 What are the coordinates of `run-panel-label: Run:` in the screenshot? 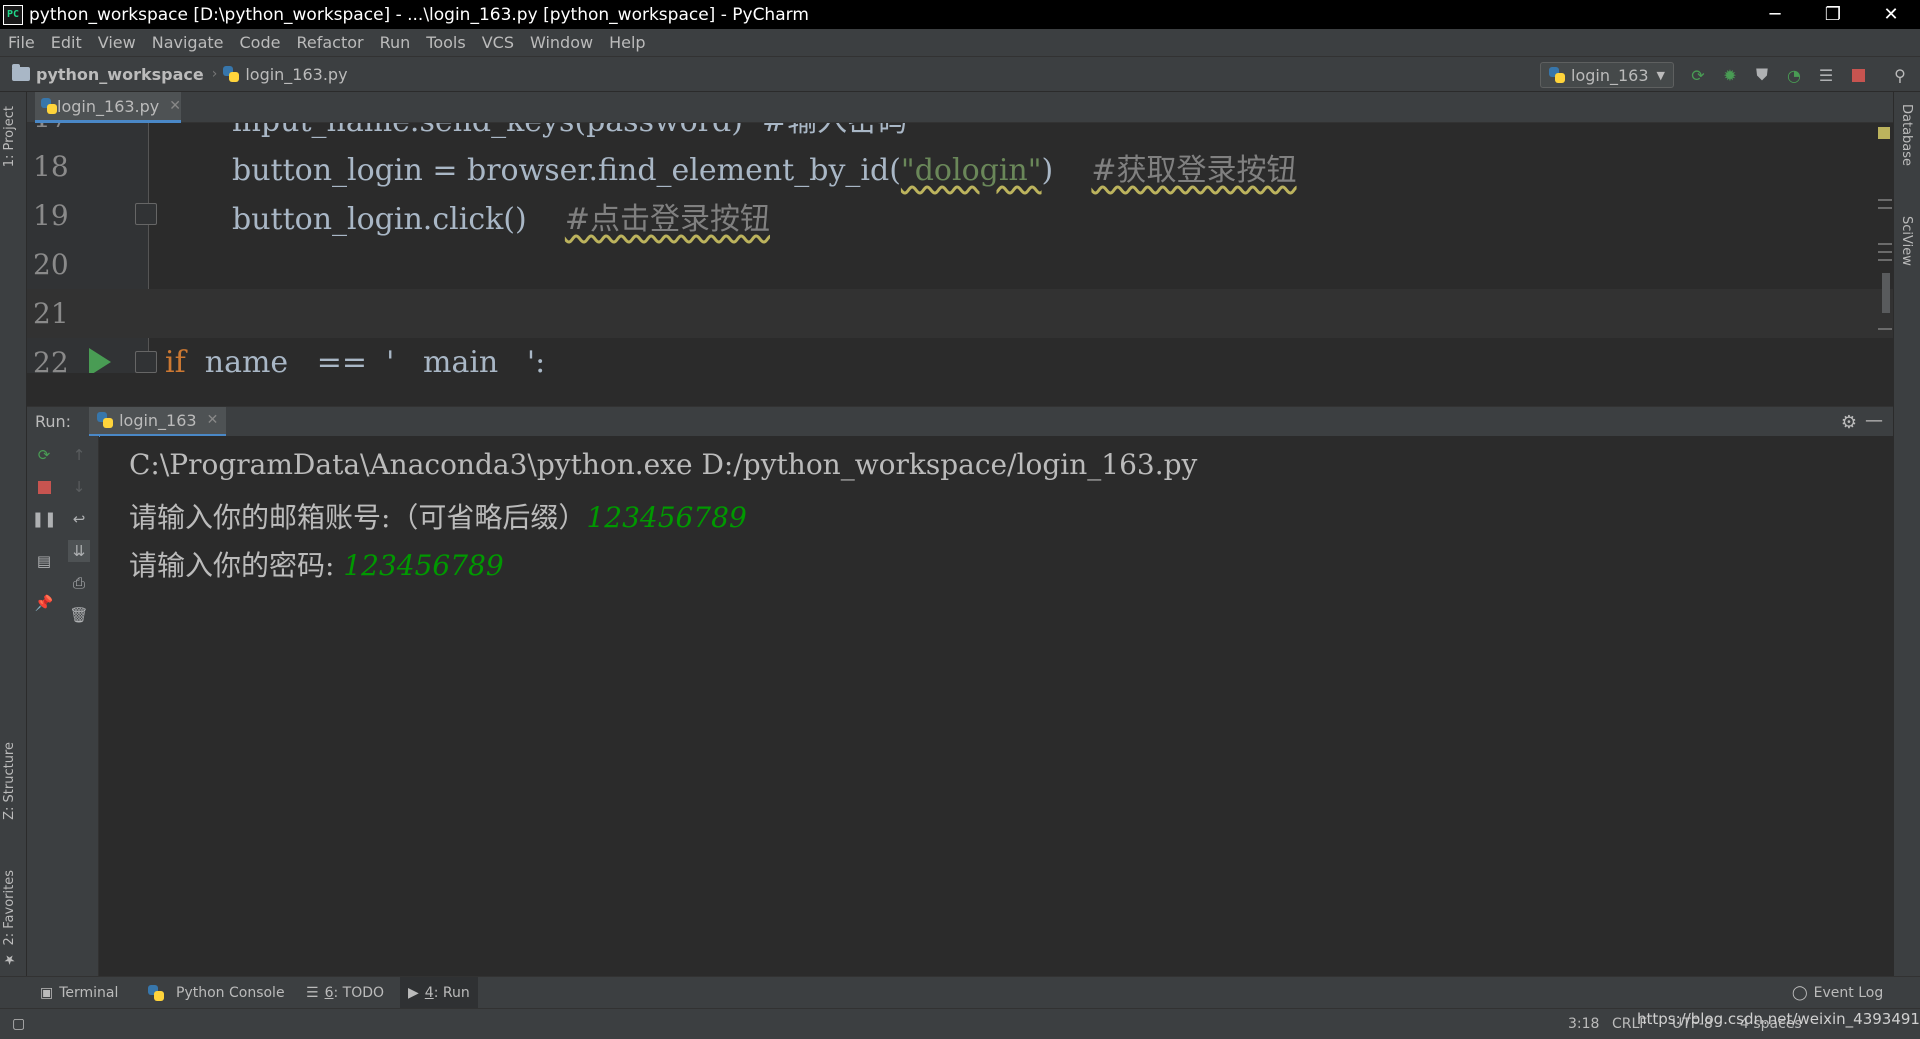 It's located at (53, 421).